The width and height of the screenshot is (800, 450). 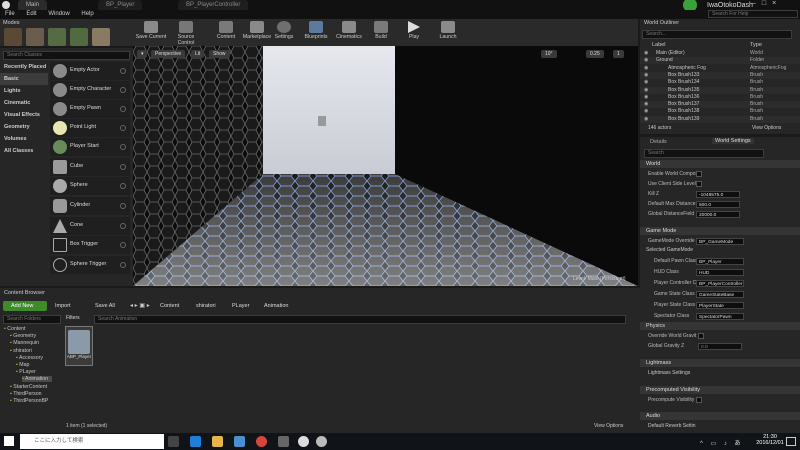 What do you see at coordinates (672, 426) in the screenshot?
I see `default-reverb-settings: Default Reverb Settin` at bounding box center [672, 426].